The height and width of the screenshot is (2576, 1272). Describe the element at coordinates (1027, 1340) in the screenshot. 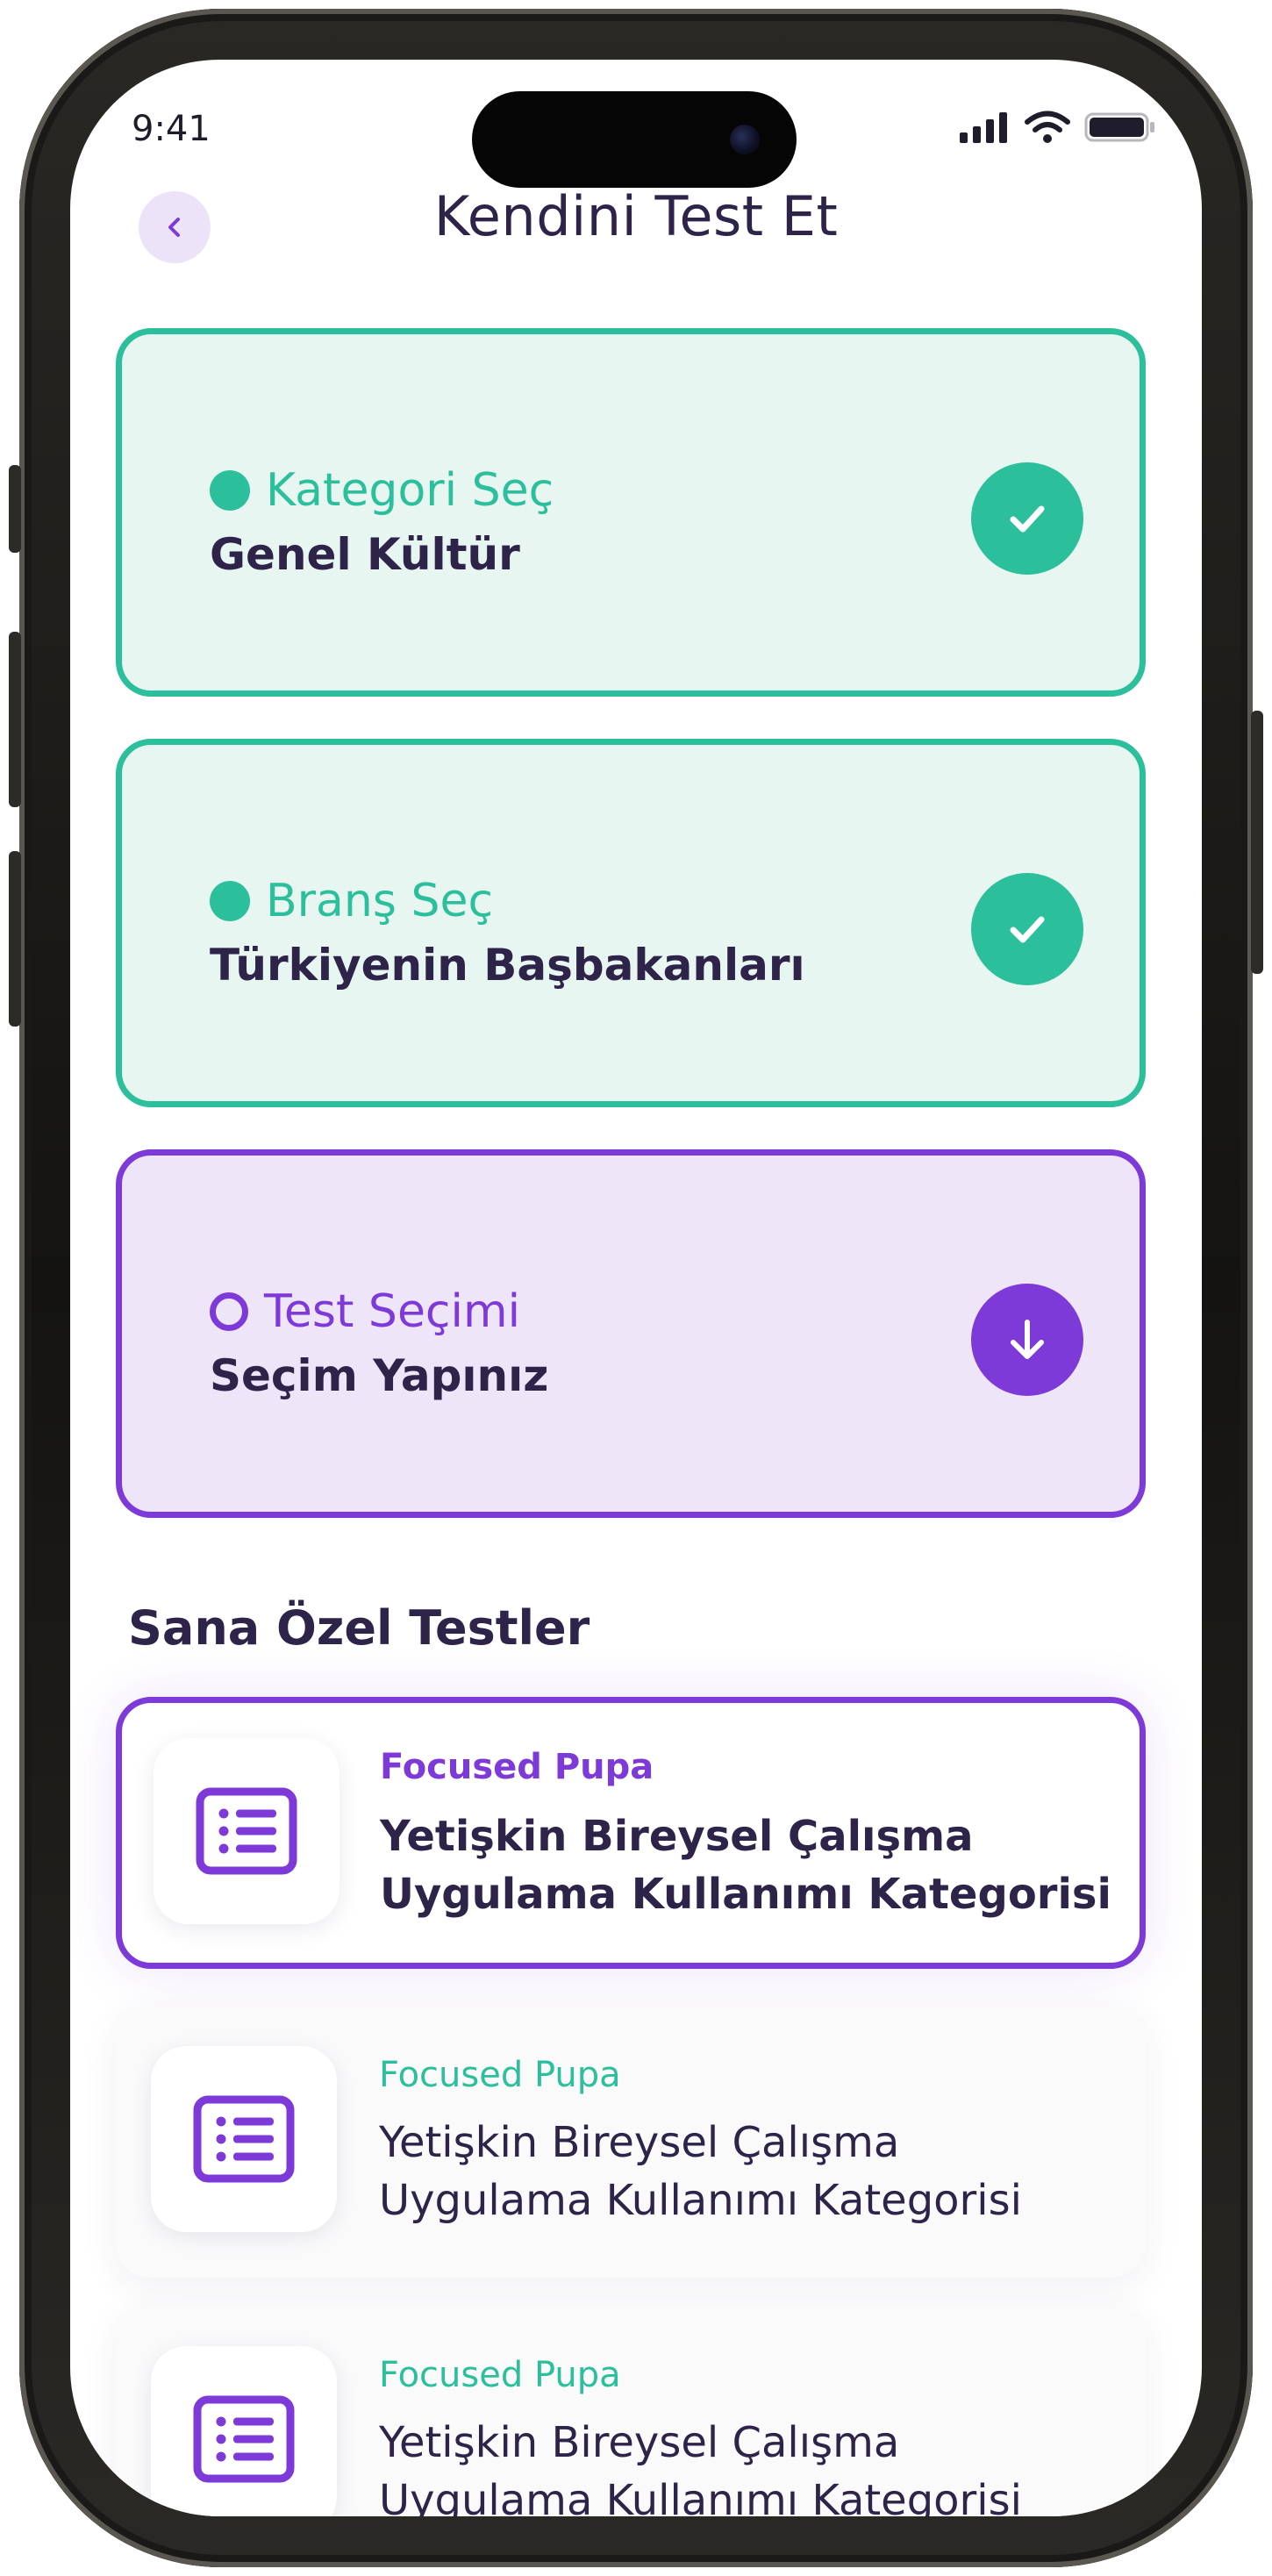

I see `arrow-down-icon` at that location.